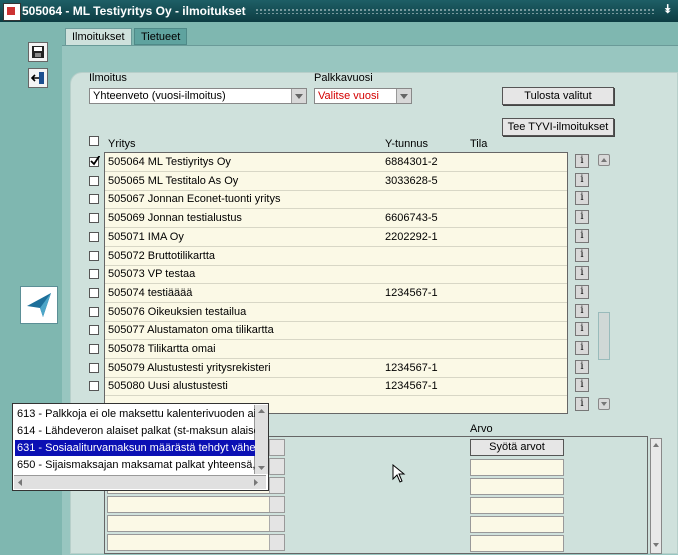 Image resolution: width=678 pixels, height=555 pixels. Describe the element at coordinates (558, 127) in the screenshot. I see `create-tyvi-button: Tee TYVI-ilmoitukset` at that location.